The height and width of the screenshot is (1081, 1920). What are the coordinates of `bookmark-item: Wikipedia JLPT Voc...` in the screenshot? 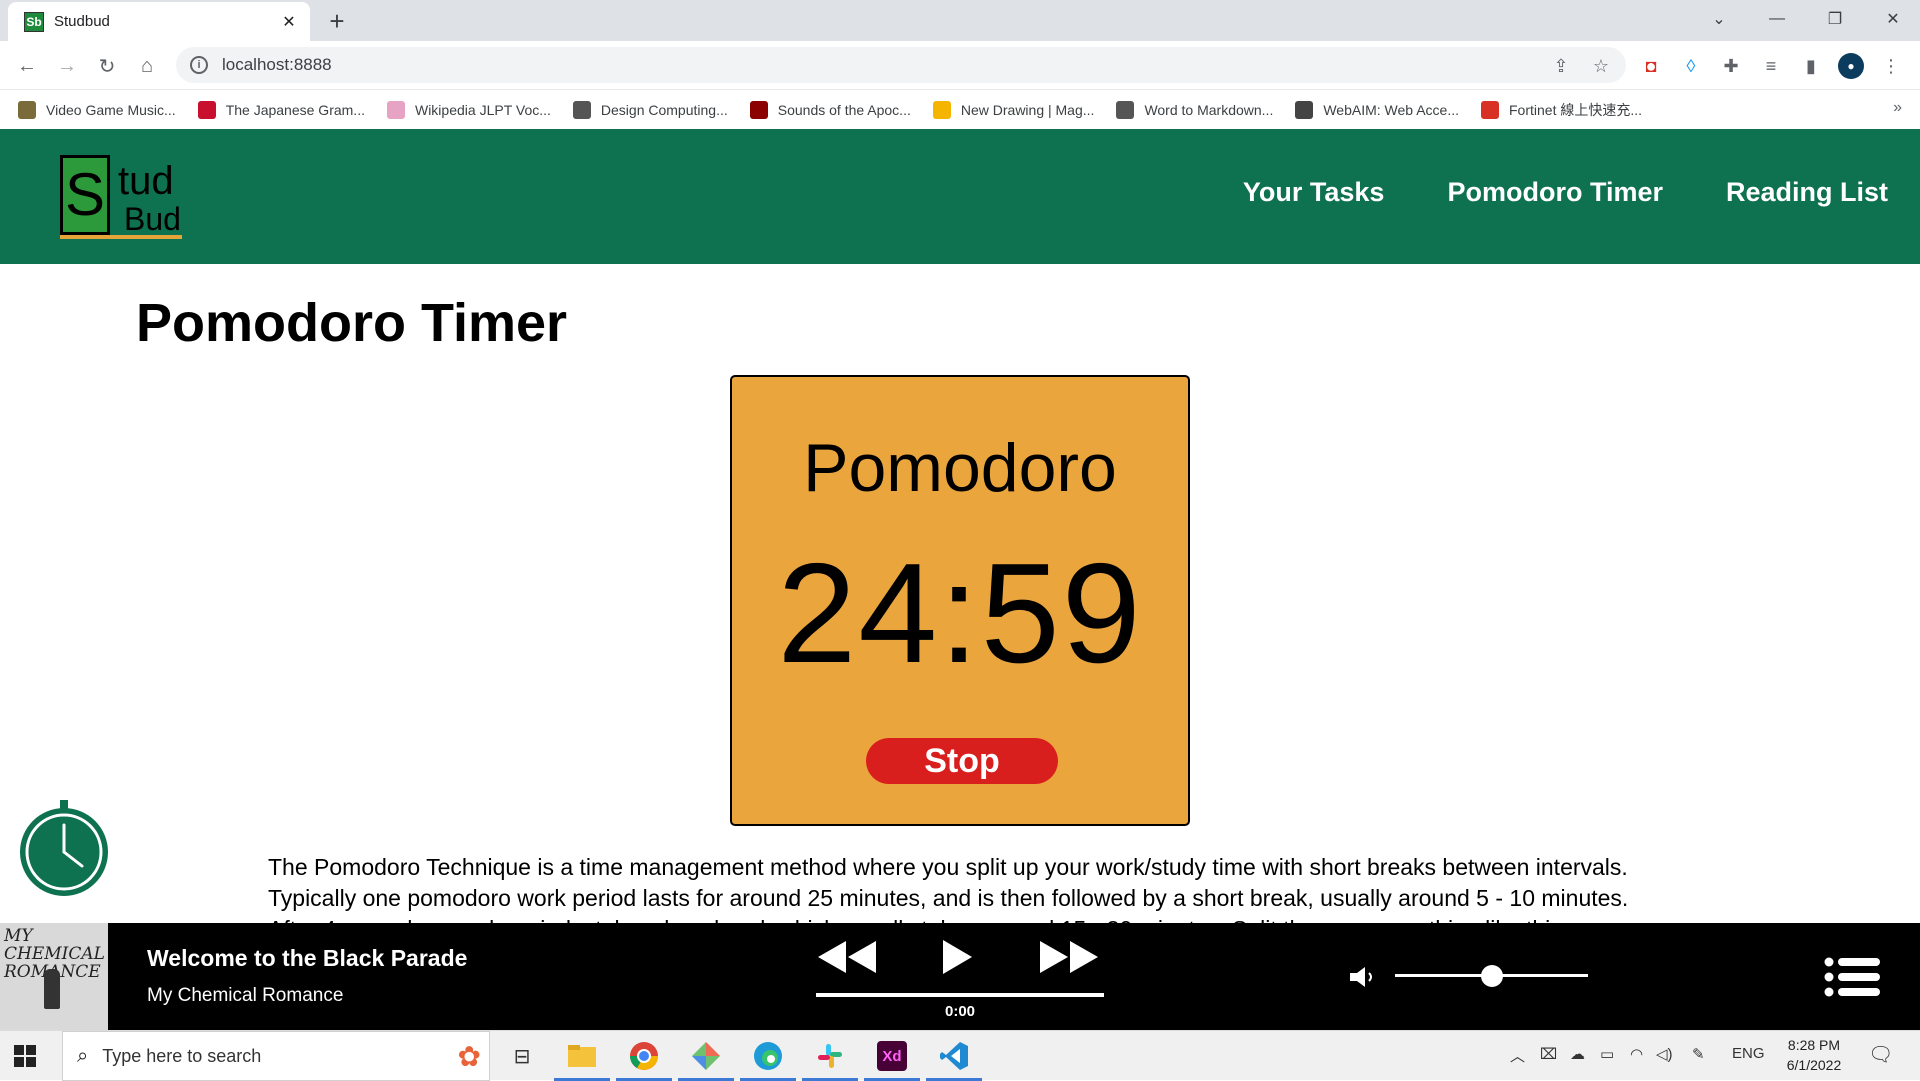 It's located at (468, 110).